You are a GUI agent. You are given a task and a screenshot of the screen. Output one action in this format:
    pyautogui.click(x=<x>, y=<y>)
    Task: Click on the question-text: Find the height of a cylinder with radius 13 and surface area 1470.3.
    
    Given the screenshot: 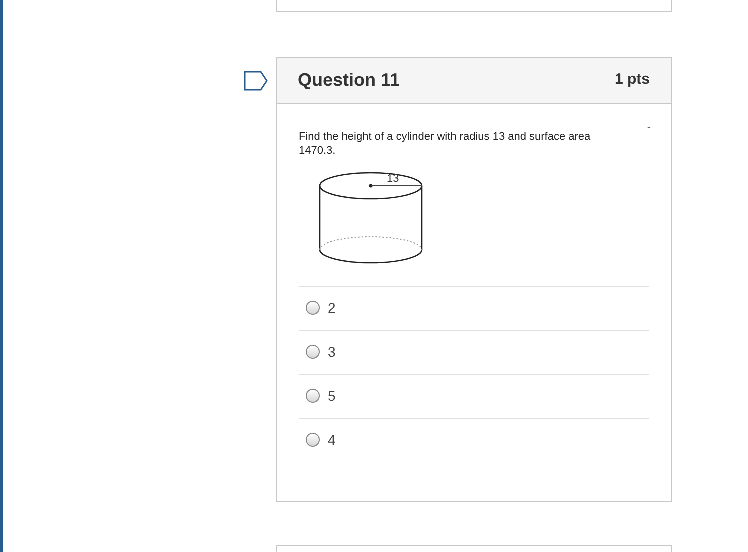 What is the action you would take?
    pyautogui.click(x=445, y=144)
    